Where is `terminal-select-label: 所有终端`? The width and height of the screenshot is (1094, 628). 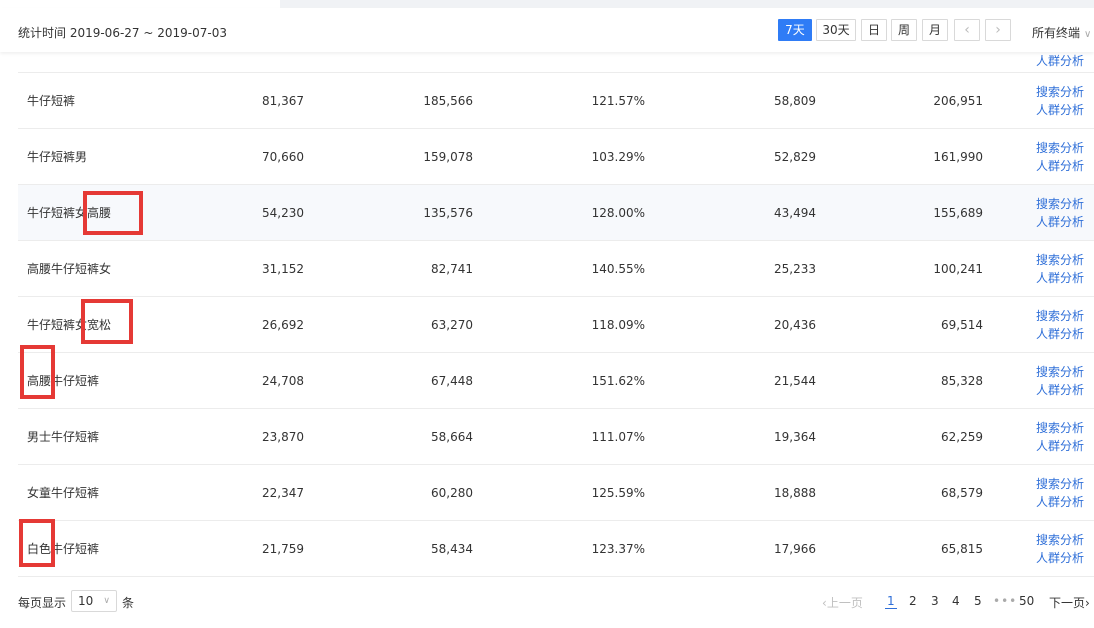 terminal-select-label: 所有终端 is located at coordinates (1056, 33).